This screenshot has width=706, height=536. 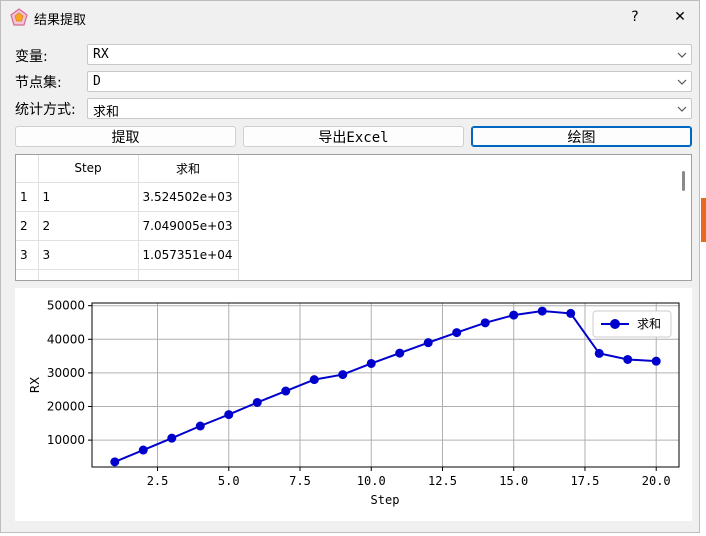 What do you see at coordinates (188, 197) in the screenshot?
I see `cell-sum: 3.524502e+03` at bounding box center [188, 197].